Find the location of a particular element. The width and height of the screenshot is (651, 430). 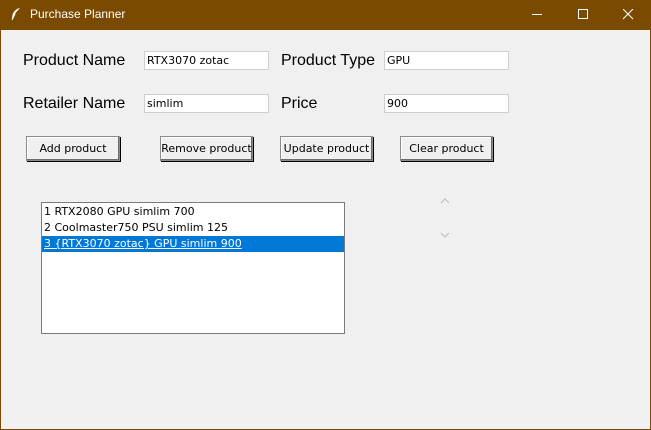

chevron-up-icon is located at coordinates (445, 201).